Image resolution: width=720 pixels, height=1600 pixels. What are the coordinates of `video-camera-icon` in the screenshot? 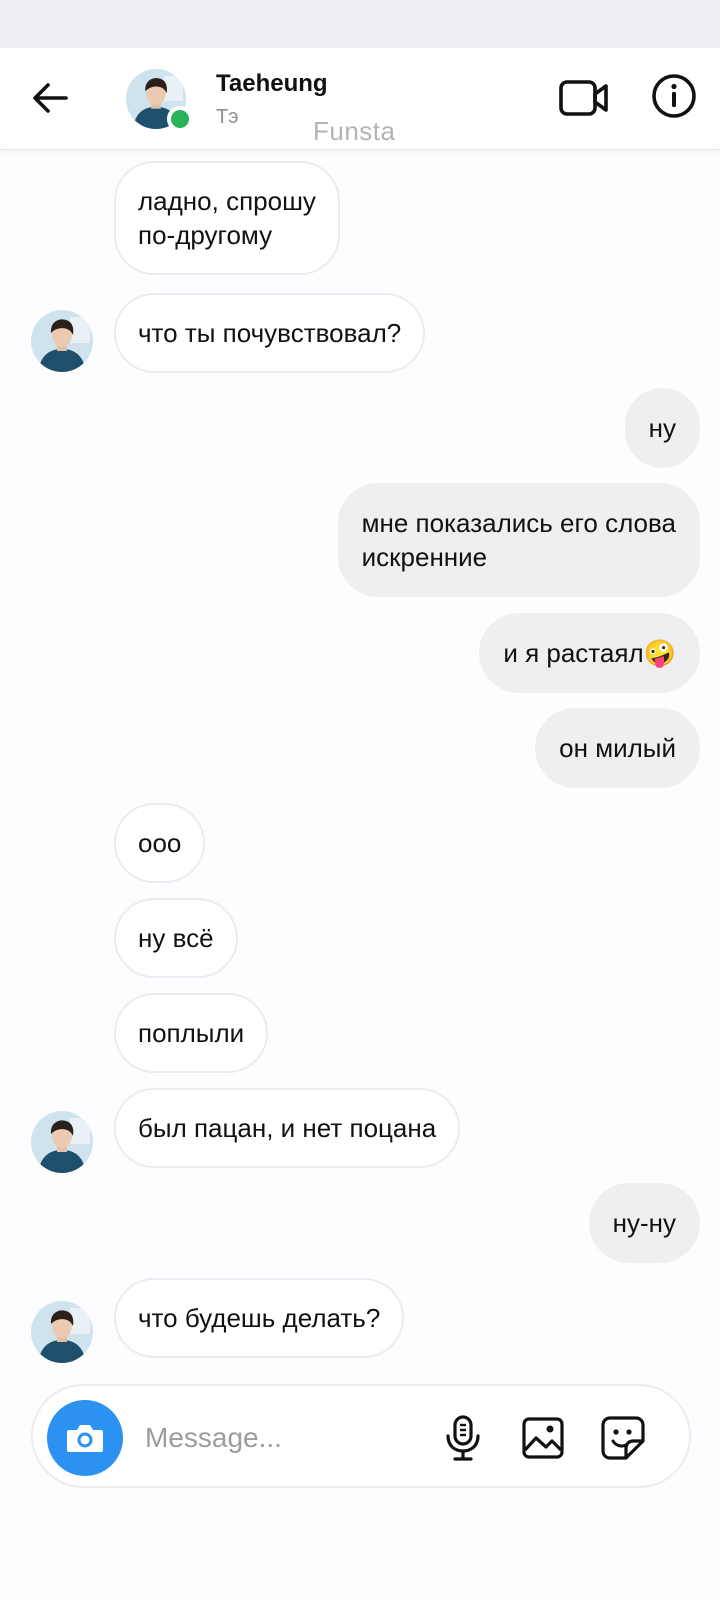 It's located at (583, 98).